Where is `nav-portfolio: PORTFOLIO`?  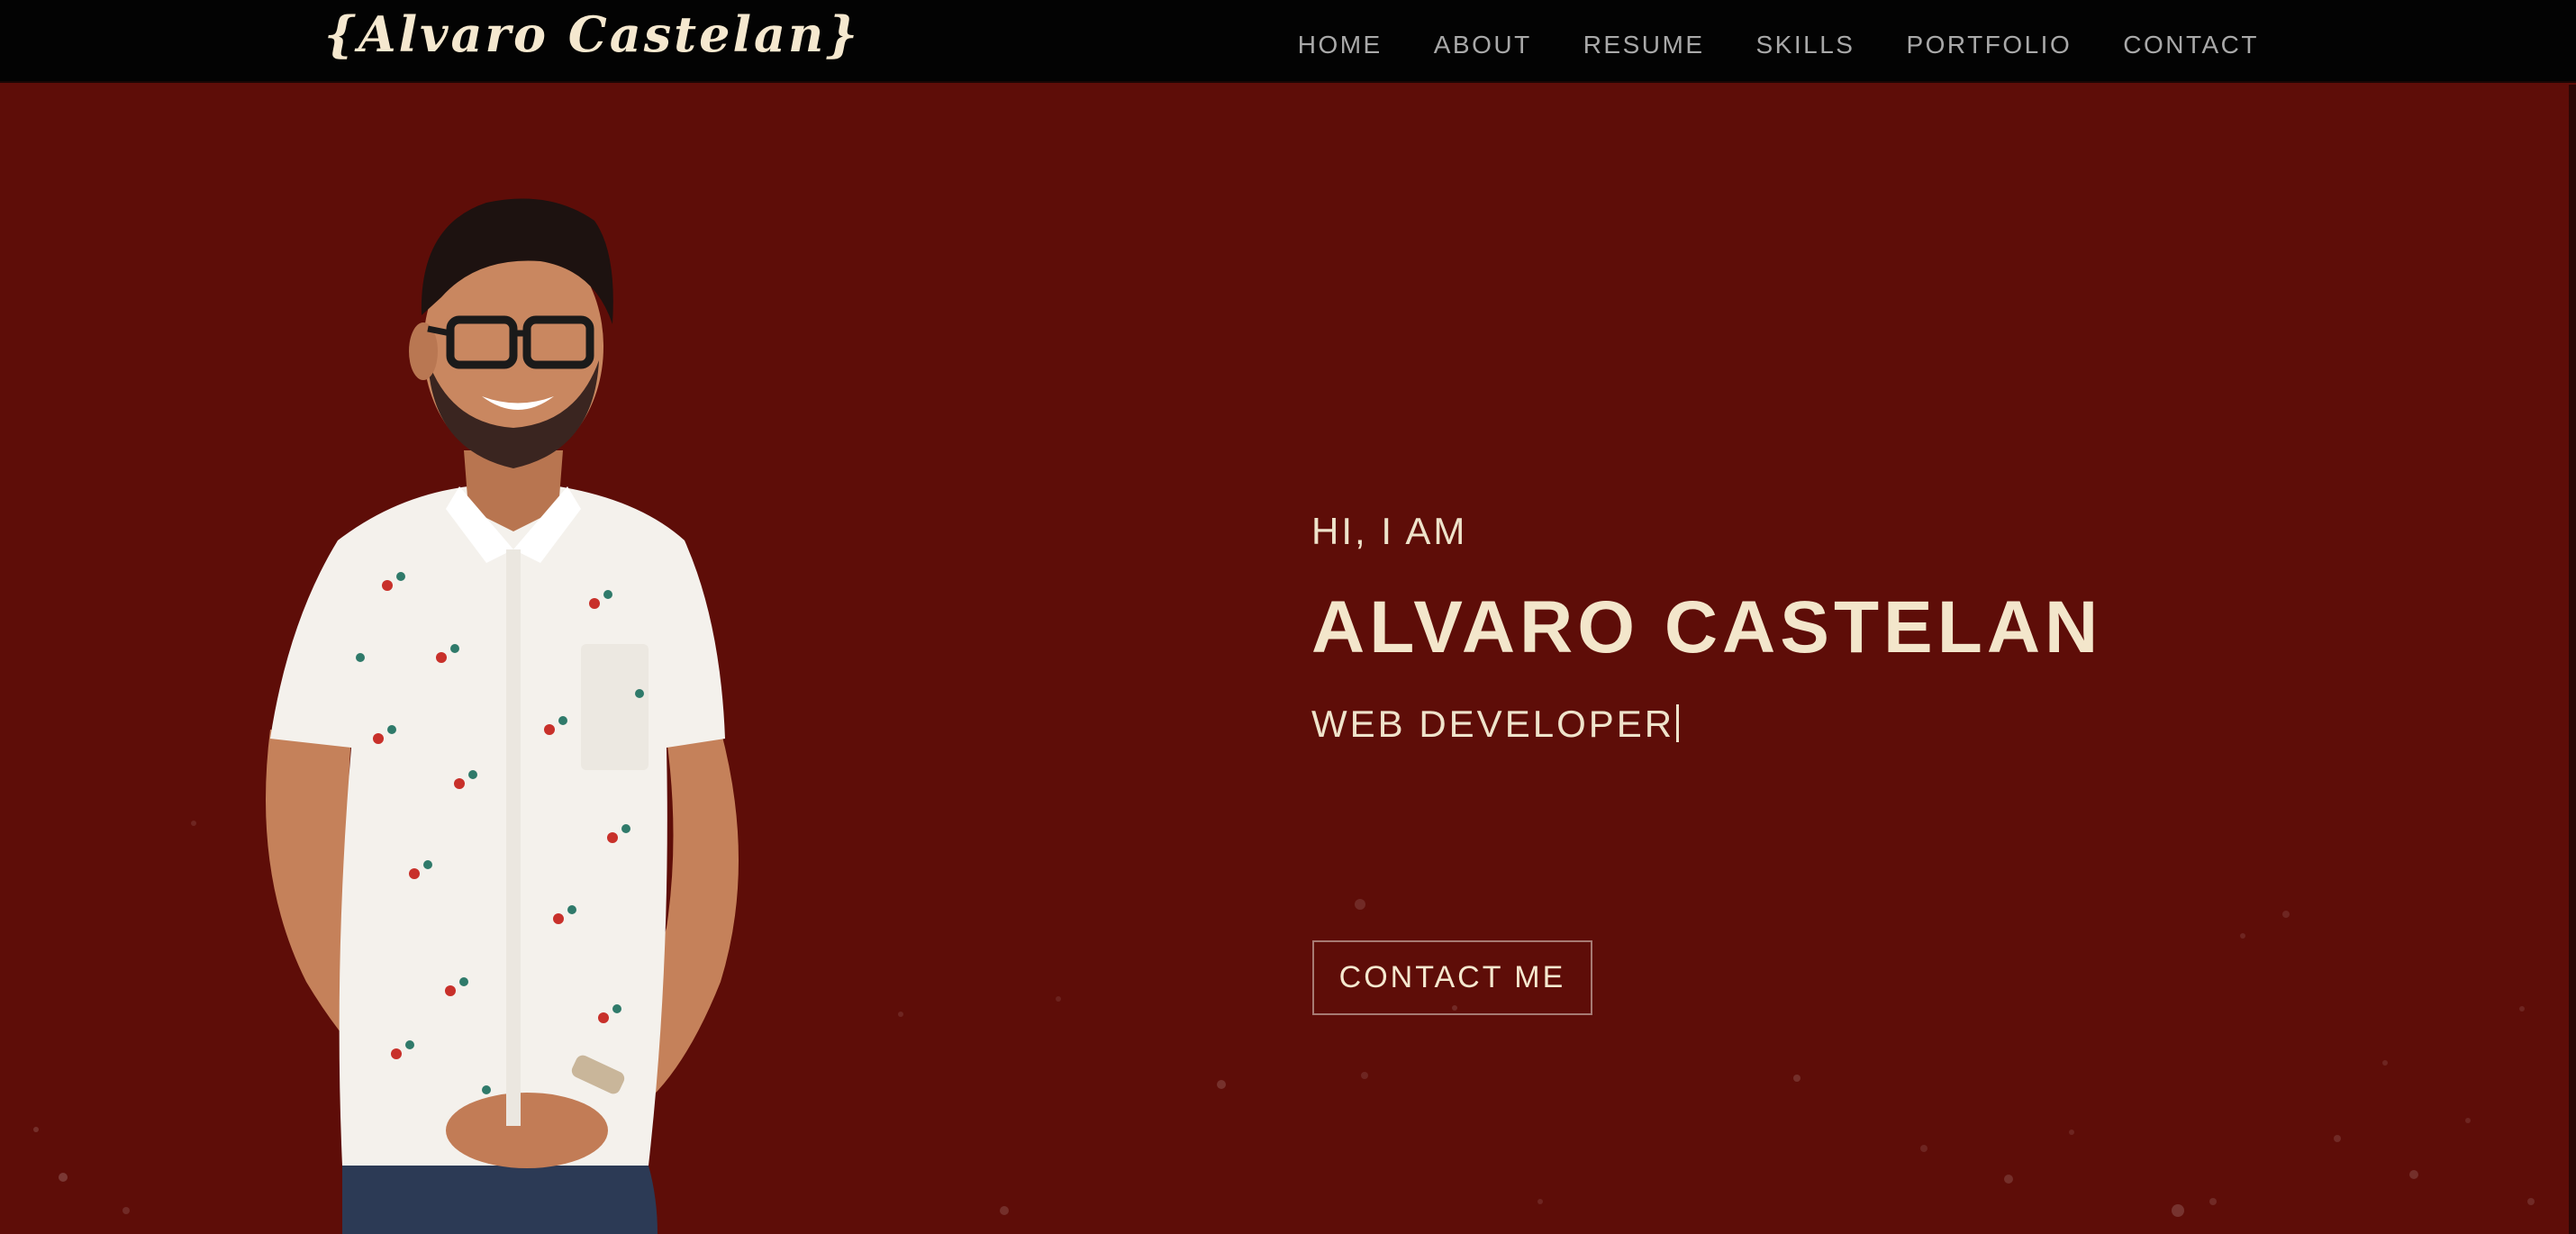
nav-portfolio: PORTFOLIO is located at coordinates (1989, 45).